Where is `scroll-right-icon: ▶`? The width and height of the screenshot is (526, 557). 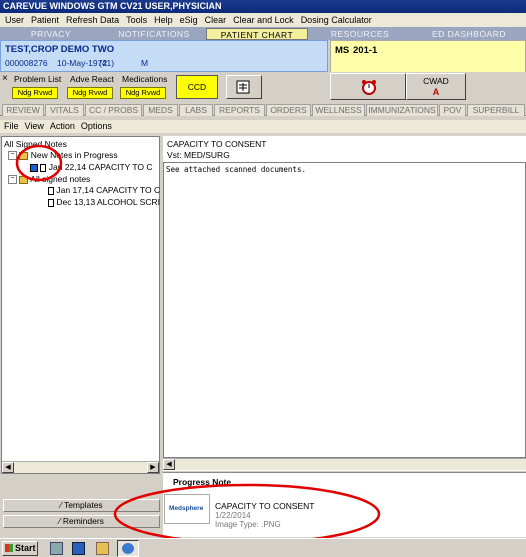
scroll-right-icon: ▶ is located at coordinates (153, 467).